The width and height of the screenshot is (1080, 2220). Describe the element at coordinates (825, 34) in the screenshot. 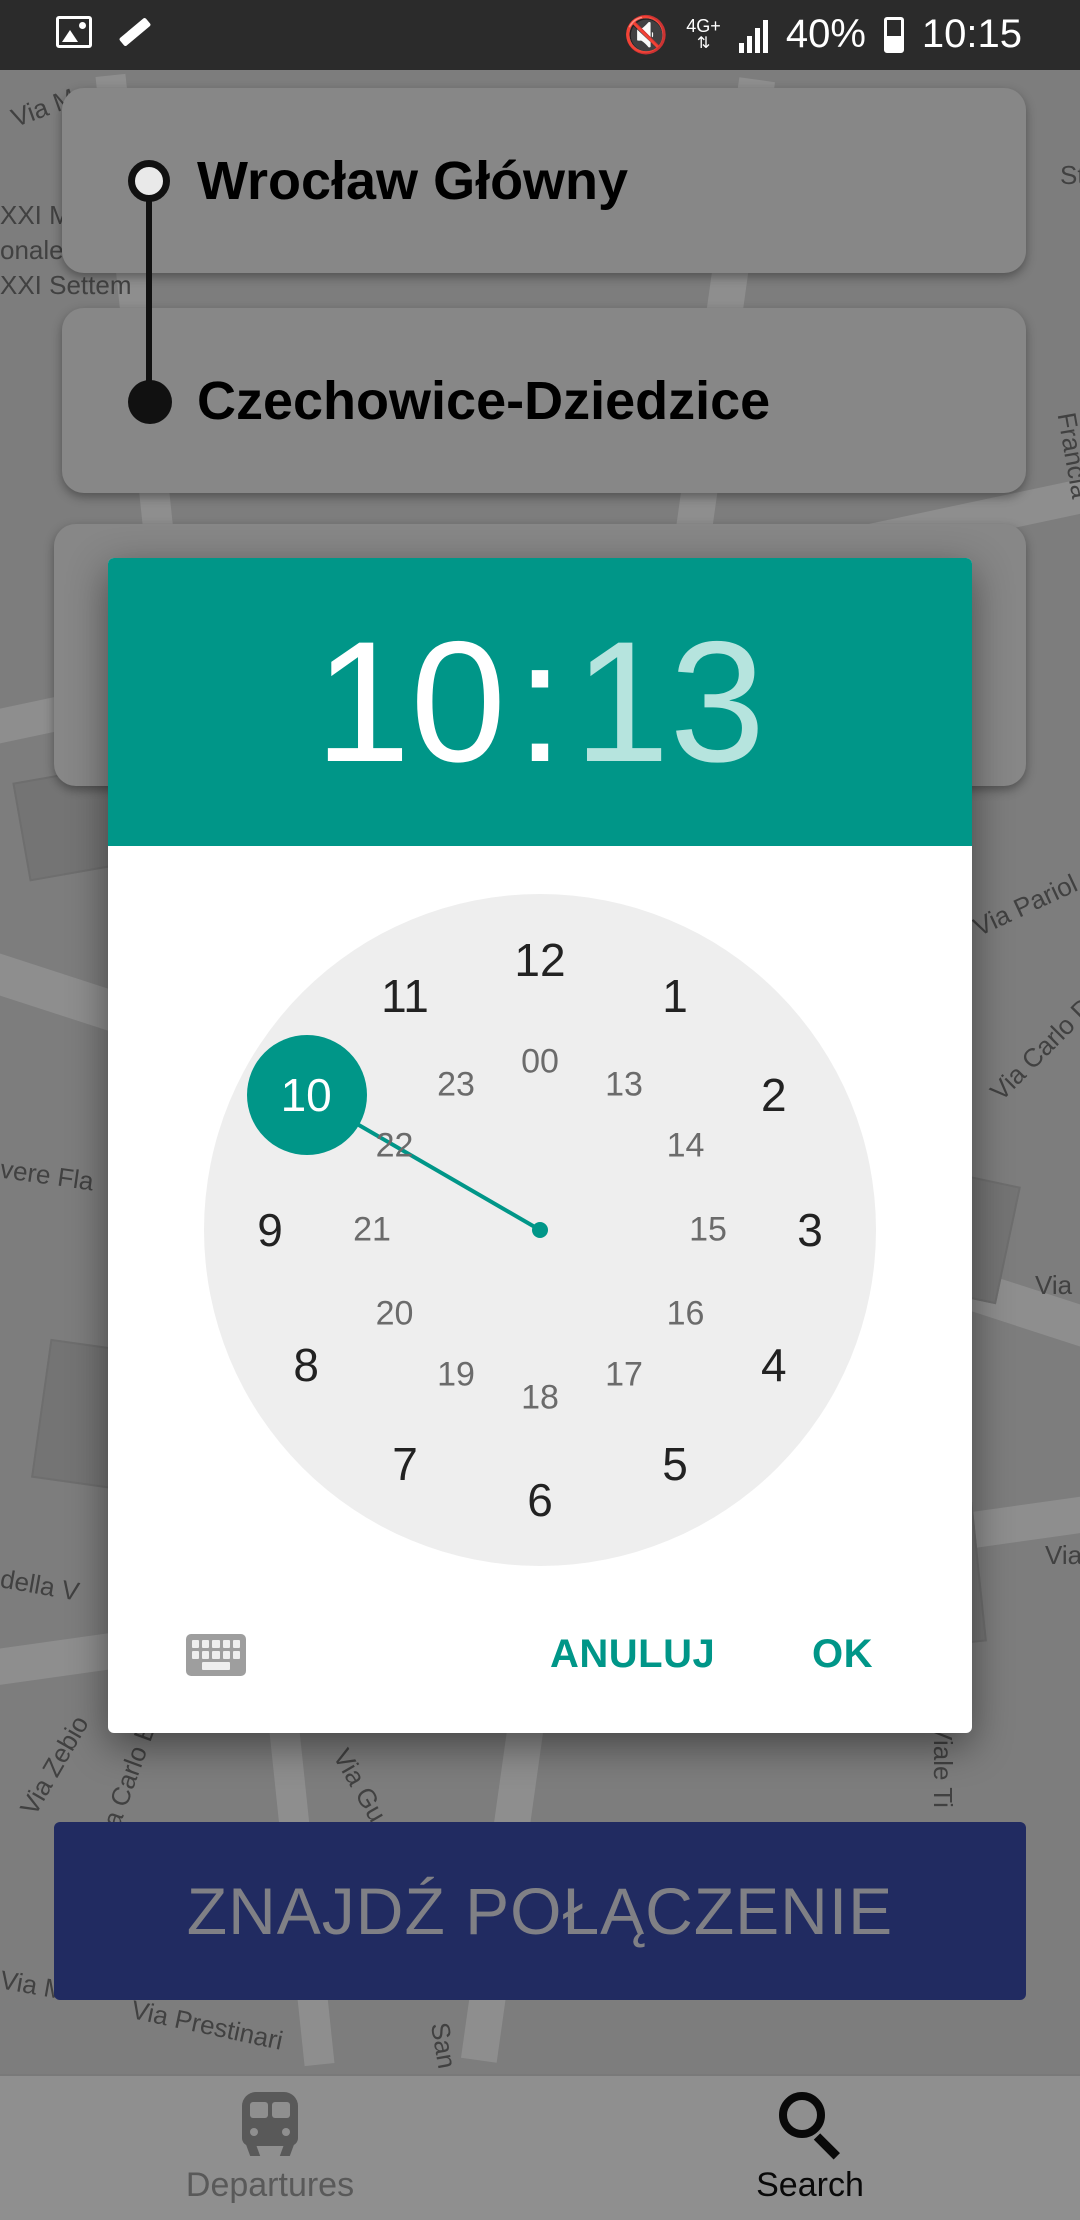

I see `battery-percent: 40%` at that location.